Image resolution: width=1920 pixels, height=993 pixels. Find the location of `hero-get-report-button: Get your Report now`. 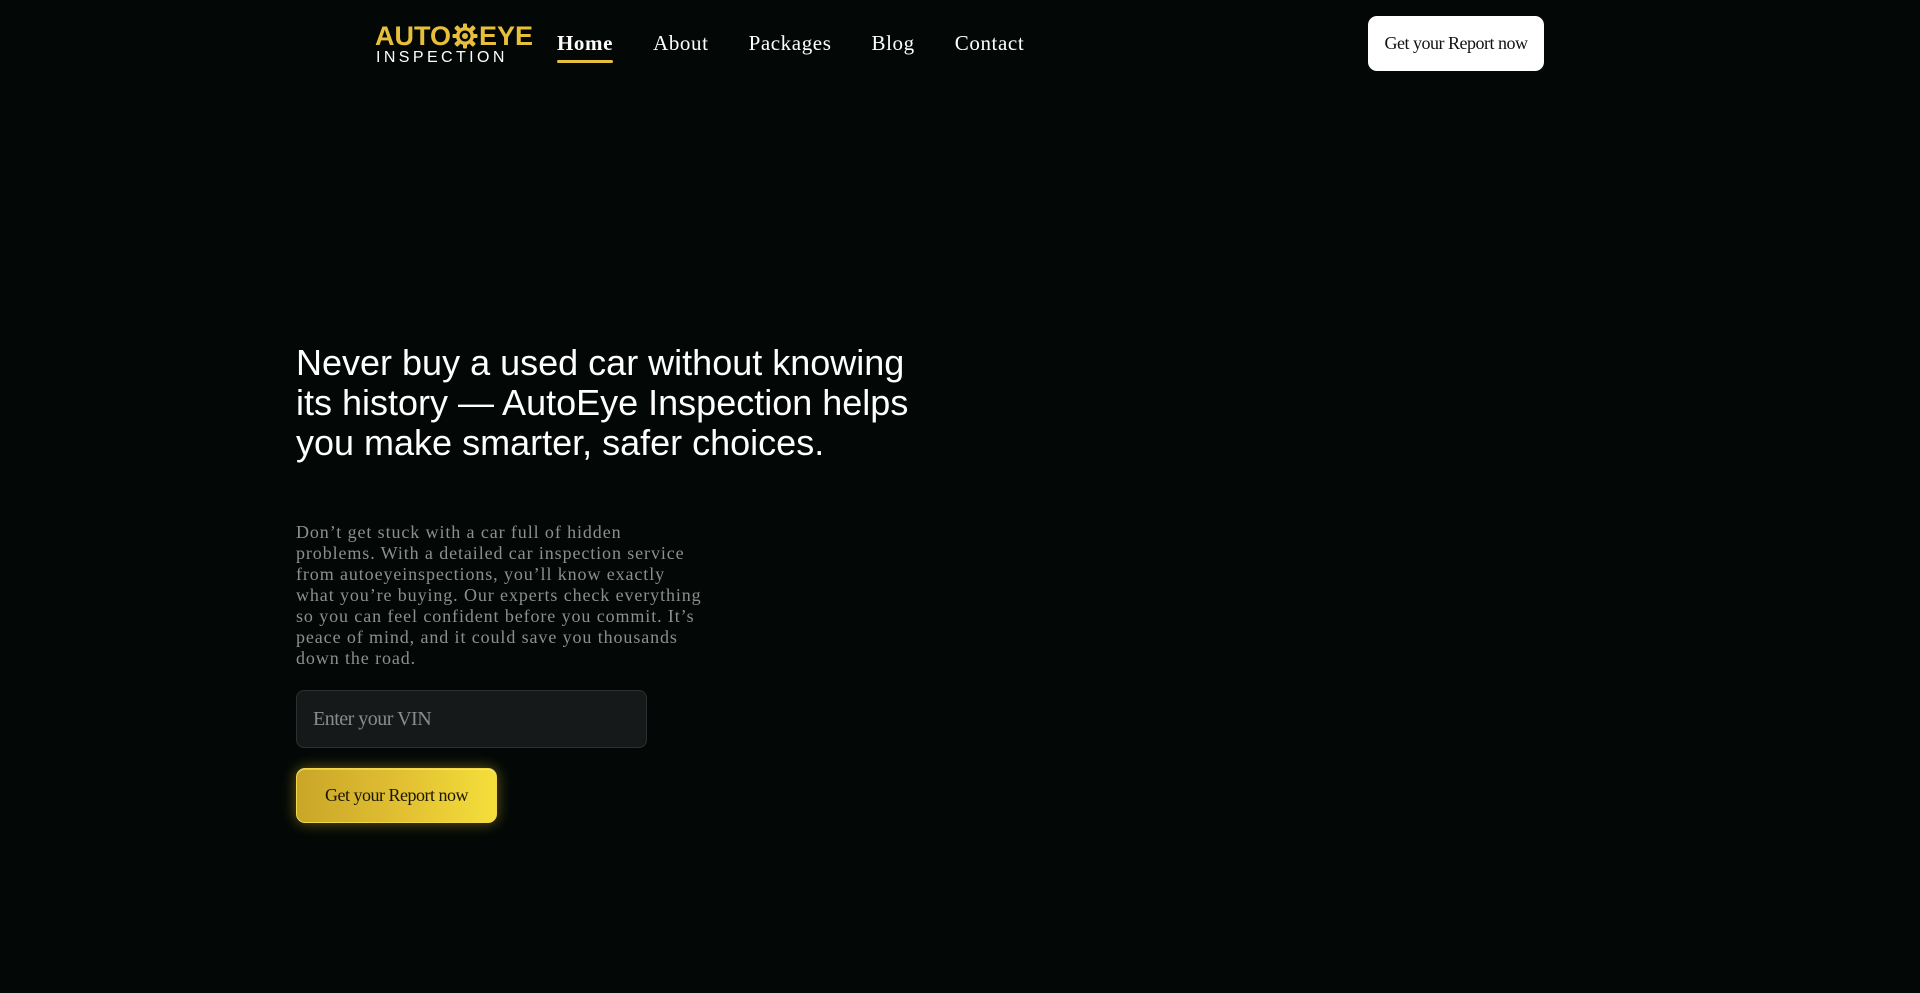

hero-get-report-button: Get your Report now is located at coordinates (396, 795).